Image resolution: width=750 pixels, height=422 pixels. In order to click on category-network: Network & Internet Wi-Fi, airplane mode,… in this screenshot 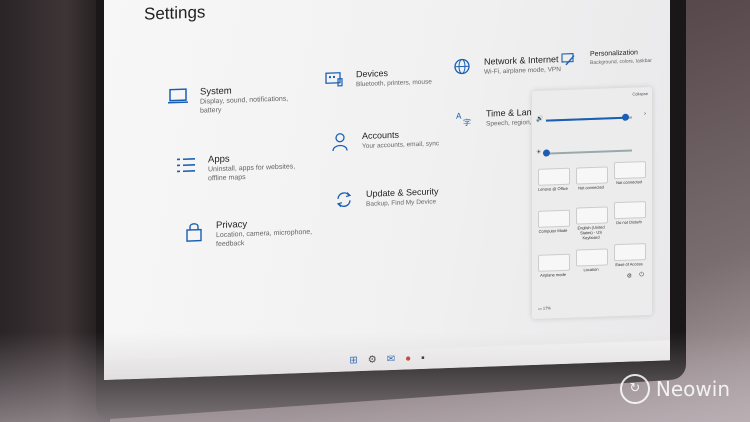, I will do `click(505, 67)`.